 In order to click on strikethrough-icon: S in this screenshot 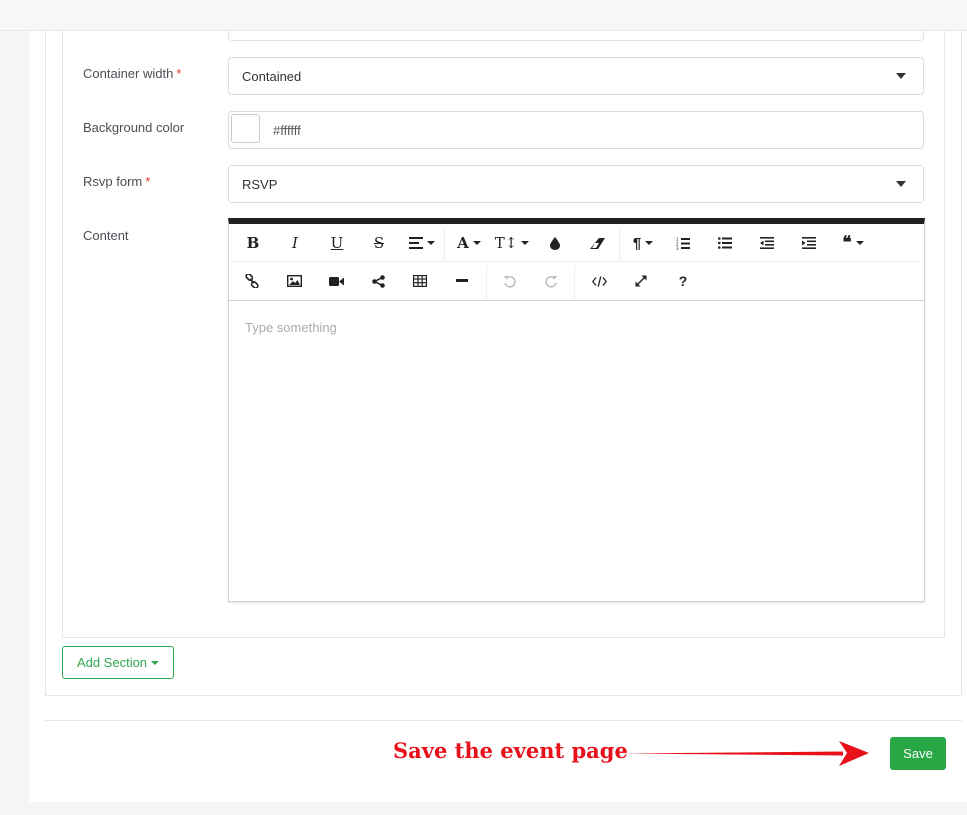, I will do `click(379, 243)`.